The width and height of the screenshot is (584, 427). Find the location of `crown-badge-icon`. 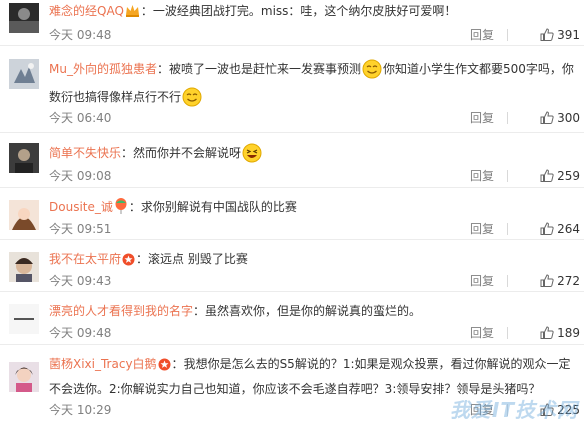

crown-badge-icon is located at coordinates (132, 14).